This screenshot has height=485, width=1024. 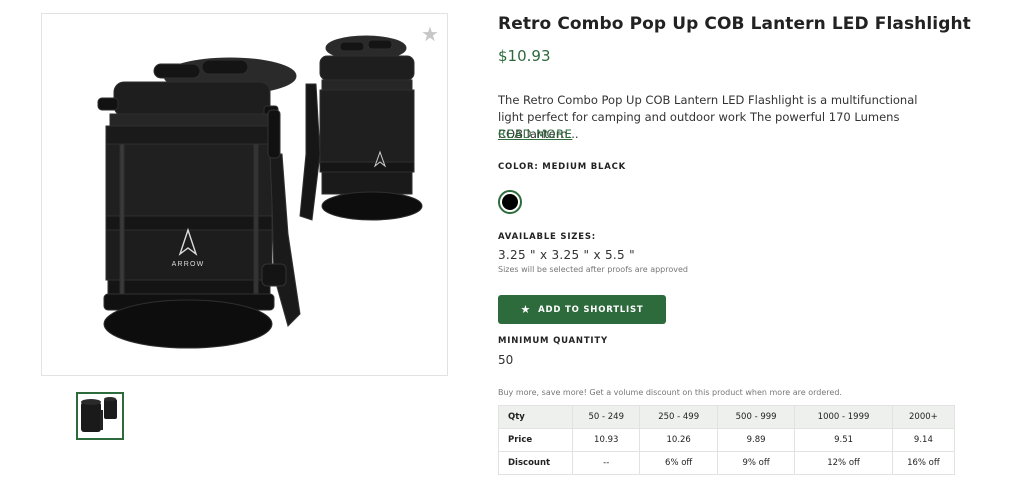 I want to click on table-cell: --, so click(x=606, y=463).